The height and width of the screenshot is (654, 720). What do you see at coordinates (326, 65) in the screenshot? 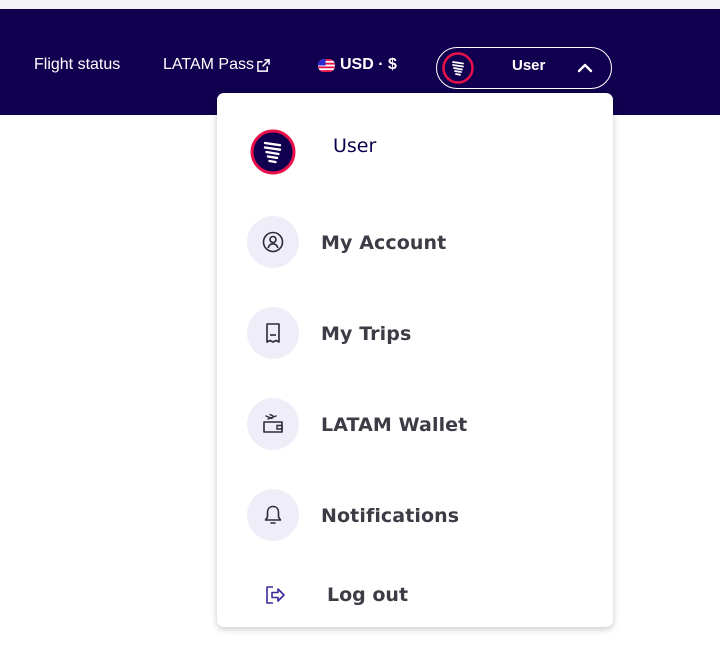
I see `us-flag-icon` at bounding box center [326, 65].